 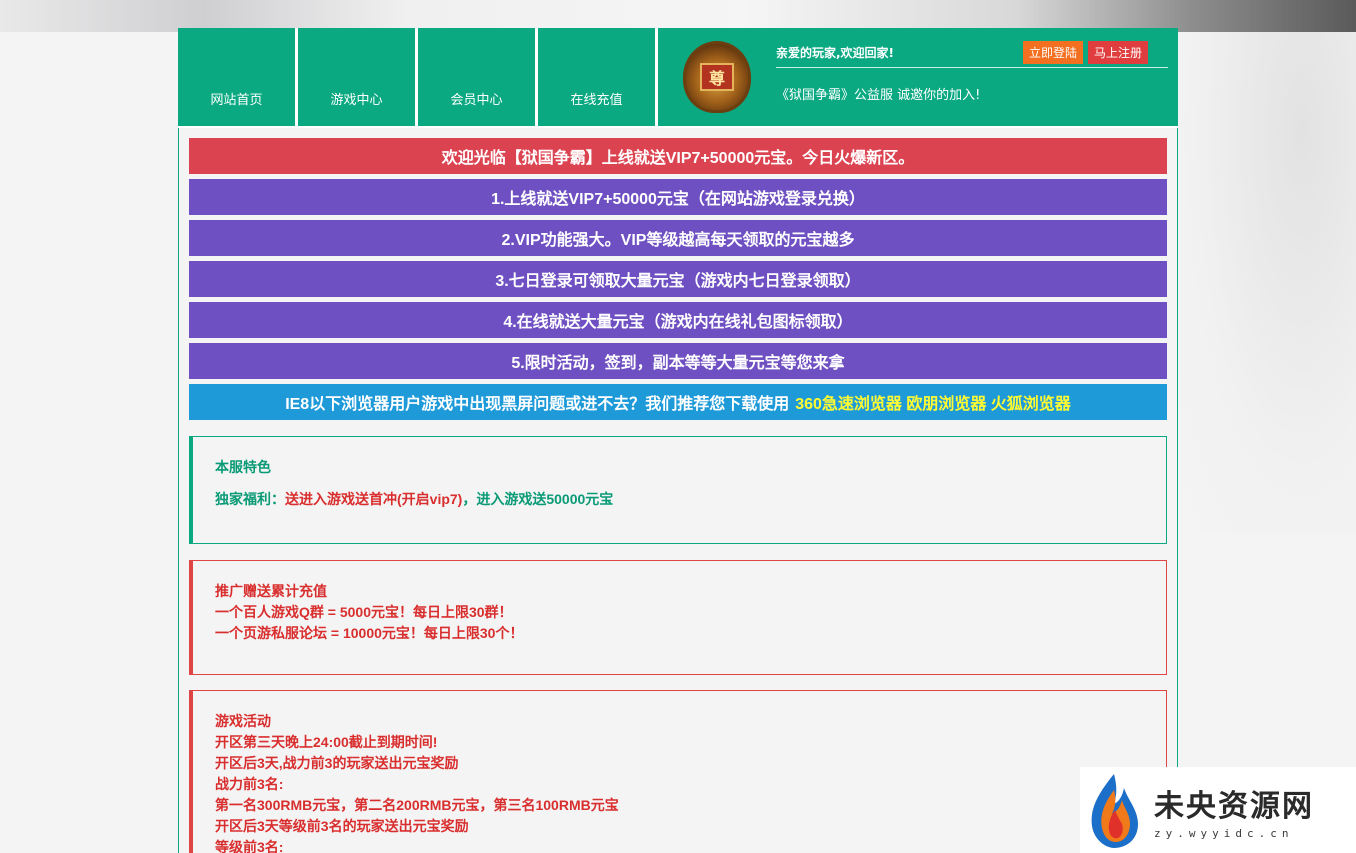 What do you see at coordinates (250, 499) in the screenshot?
I see `features-prefix: 独家福利：` at bounding box center [250, 499].